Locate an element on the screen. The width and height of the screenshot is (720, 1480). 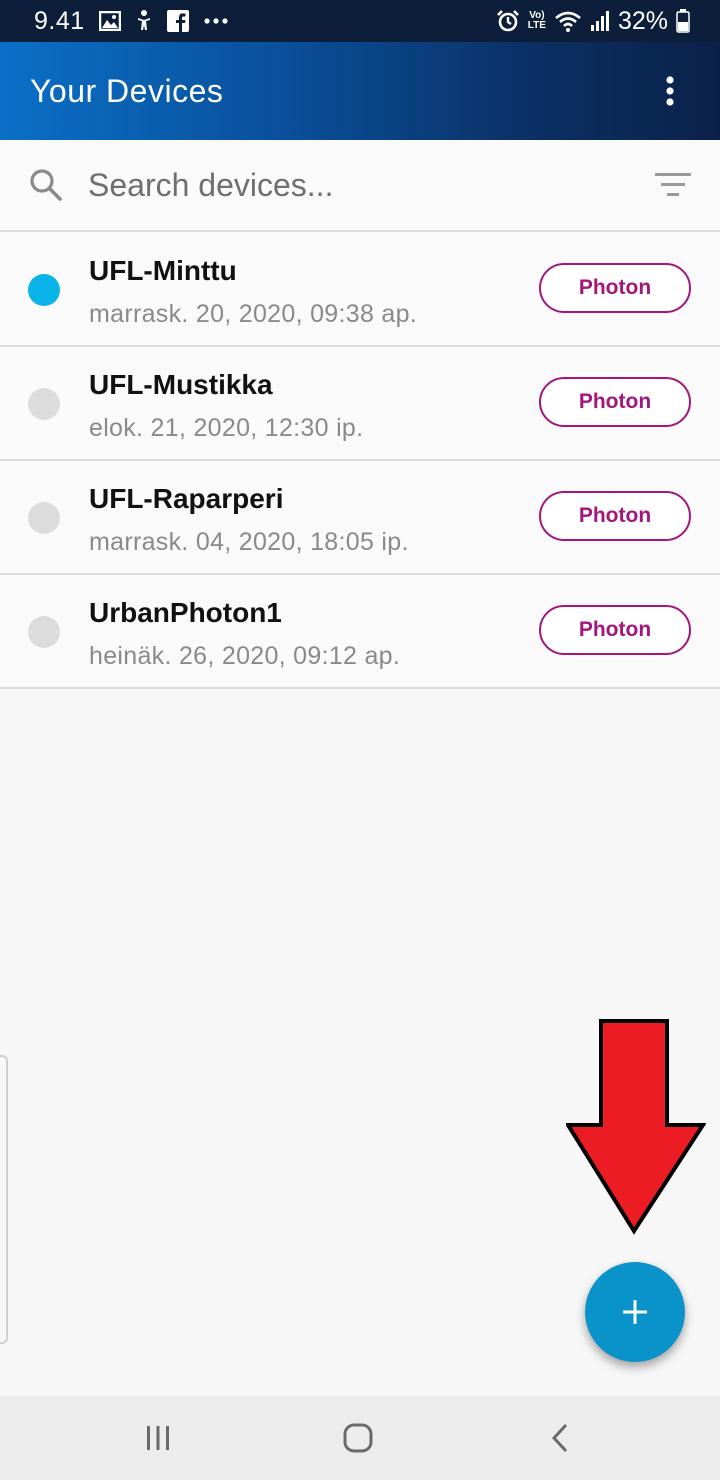
more-vert-icon is located at coordinates (670, 91).